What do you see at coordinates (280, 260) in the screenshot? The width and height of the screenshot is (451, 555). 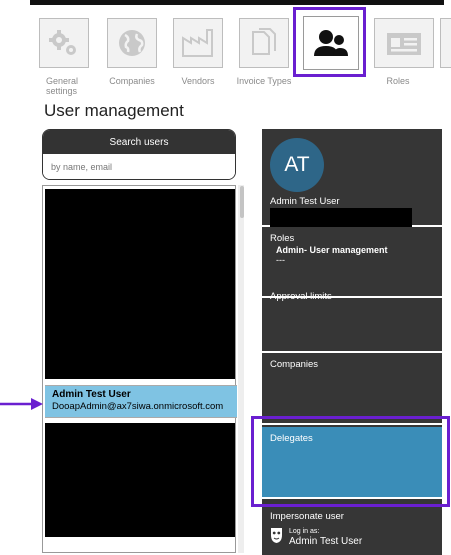 I see `role-sub: ---` at bounding box center [280, 260].